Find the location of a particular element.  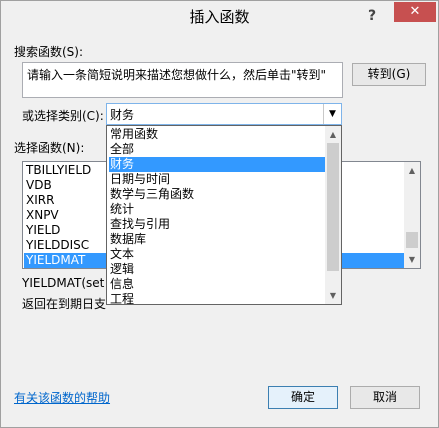

category-value: 财务 is located at coordinates (122, 115).